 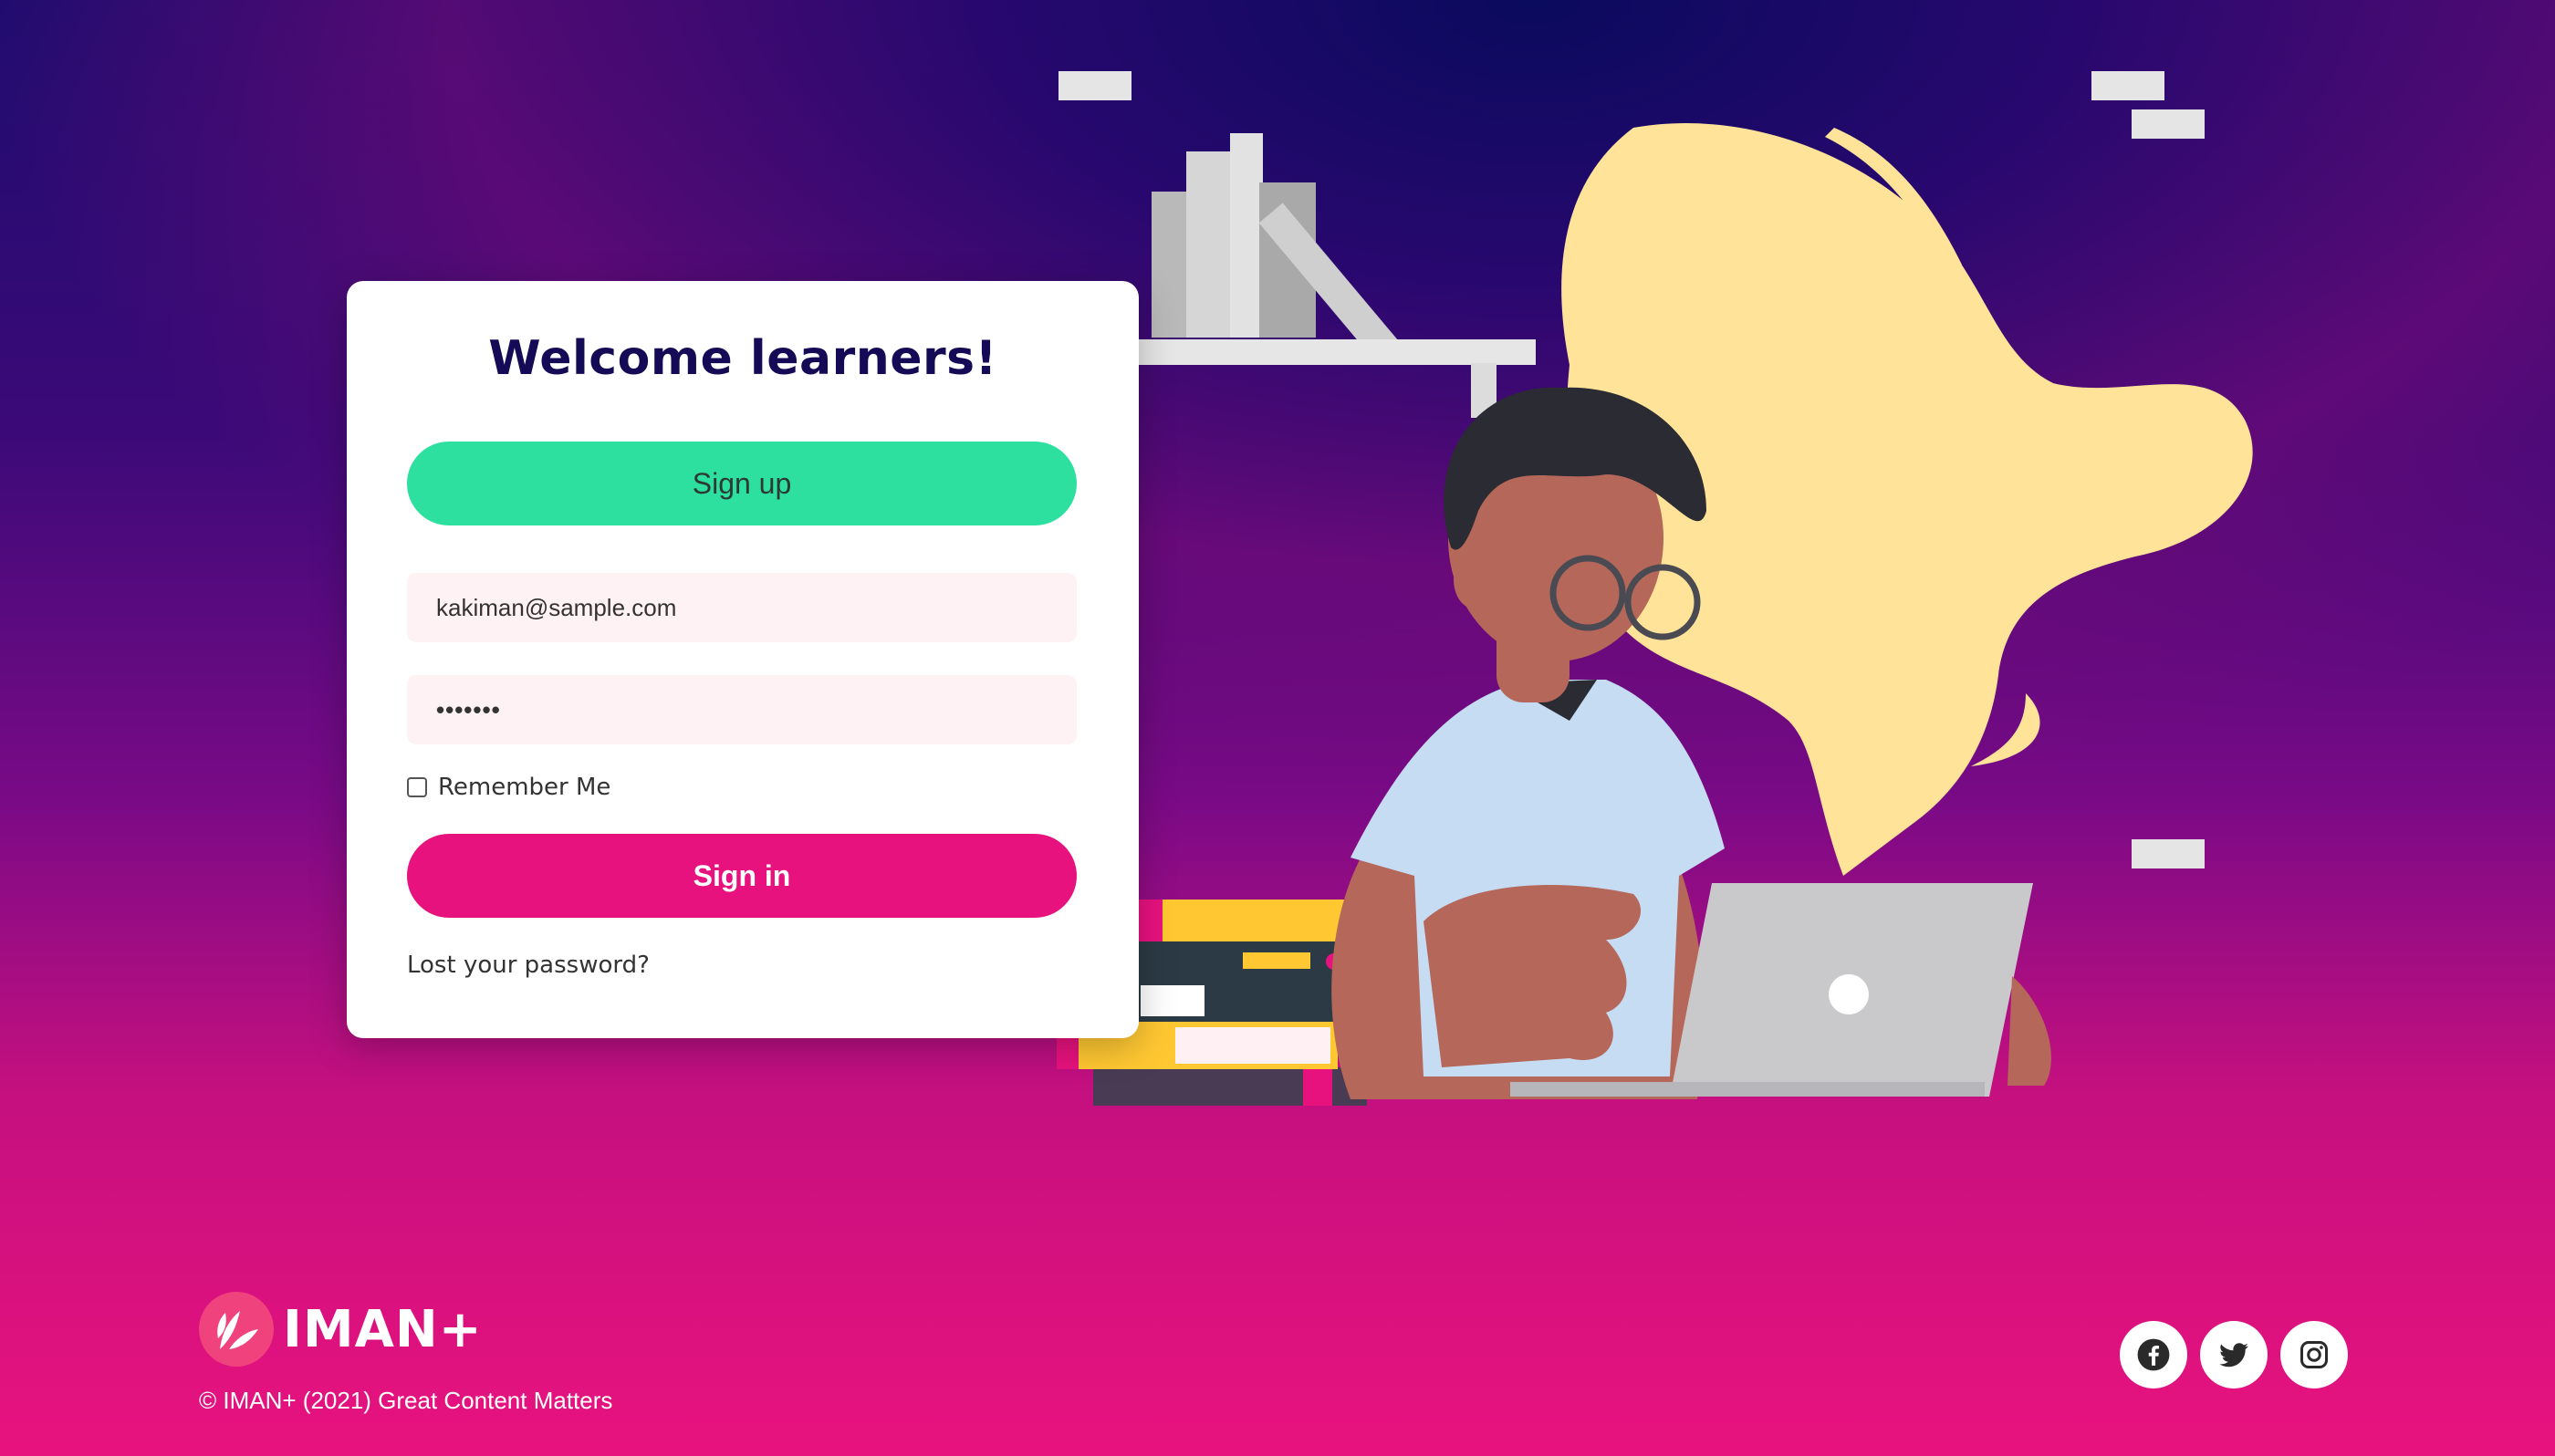 What do you see at coordinates (742, 876) in the screenshot?
I see `sign-in-button: Sign in` at bounding box center [742, 876].